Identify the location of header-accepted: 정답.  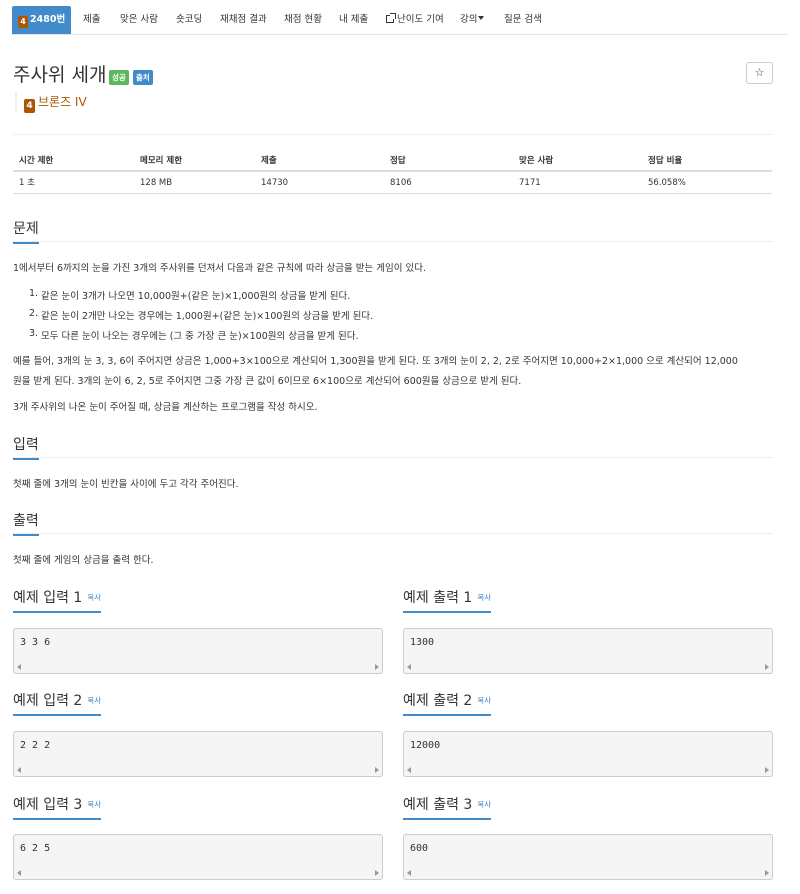
(398, 161).